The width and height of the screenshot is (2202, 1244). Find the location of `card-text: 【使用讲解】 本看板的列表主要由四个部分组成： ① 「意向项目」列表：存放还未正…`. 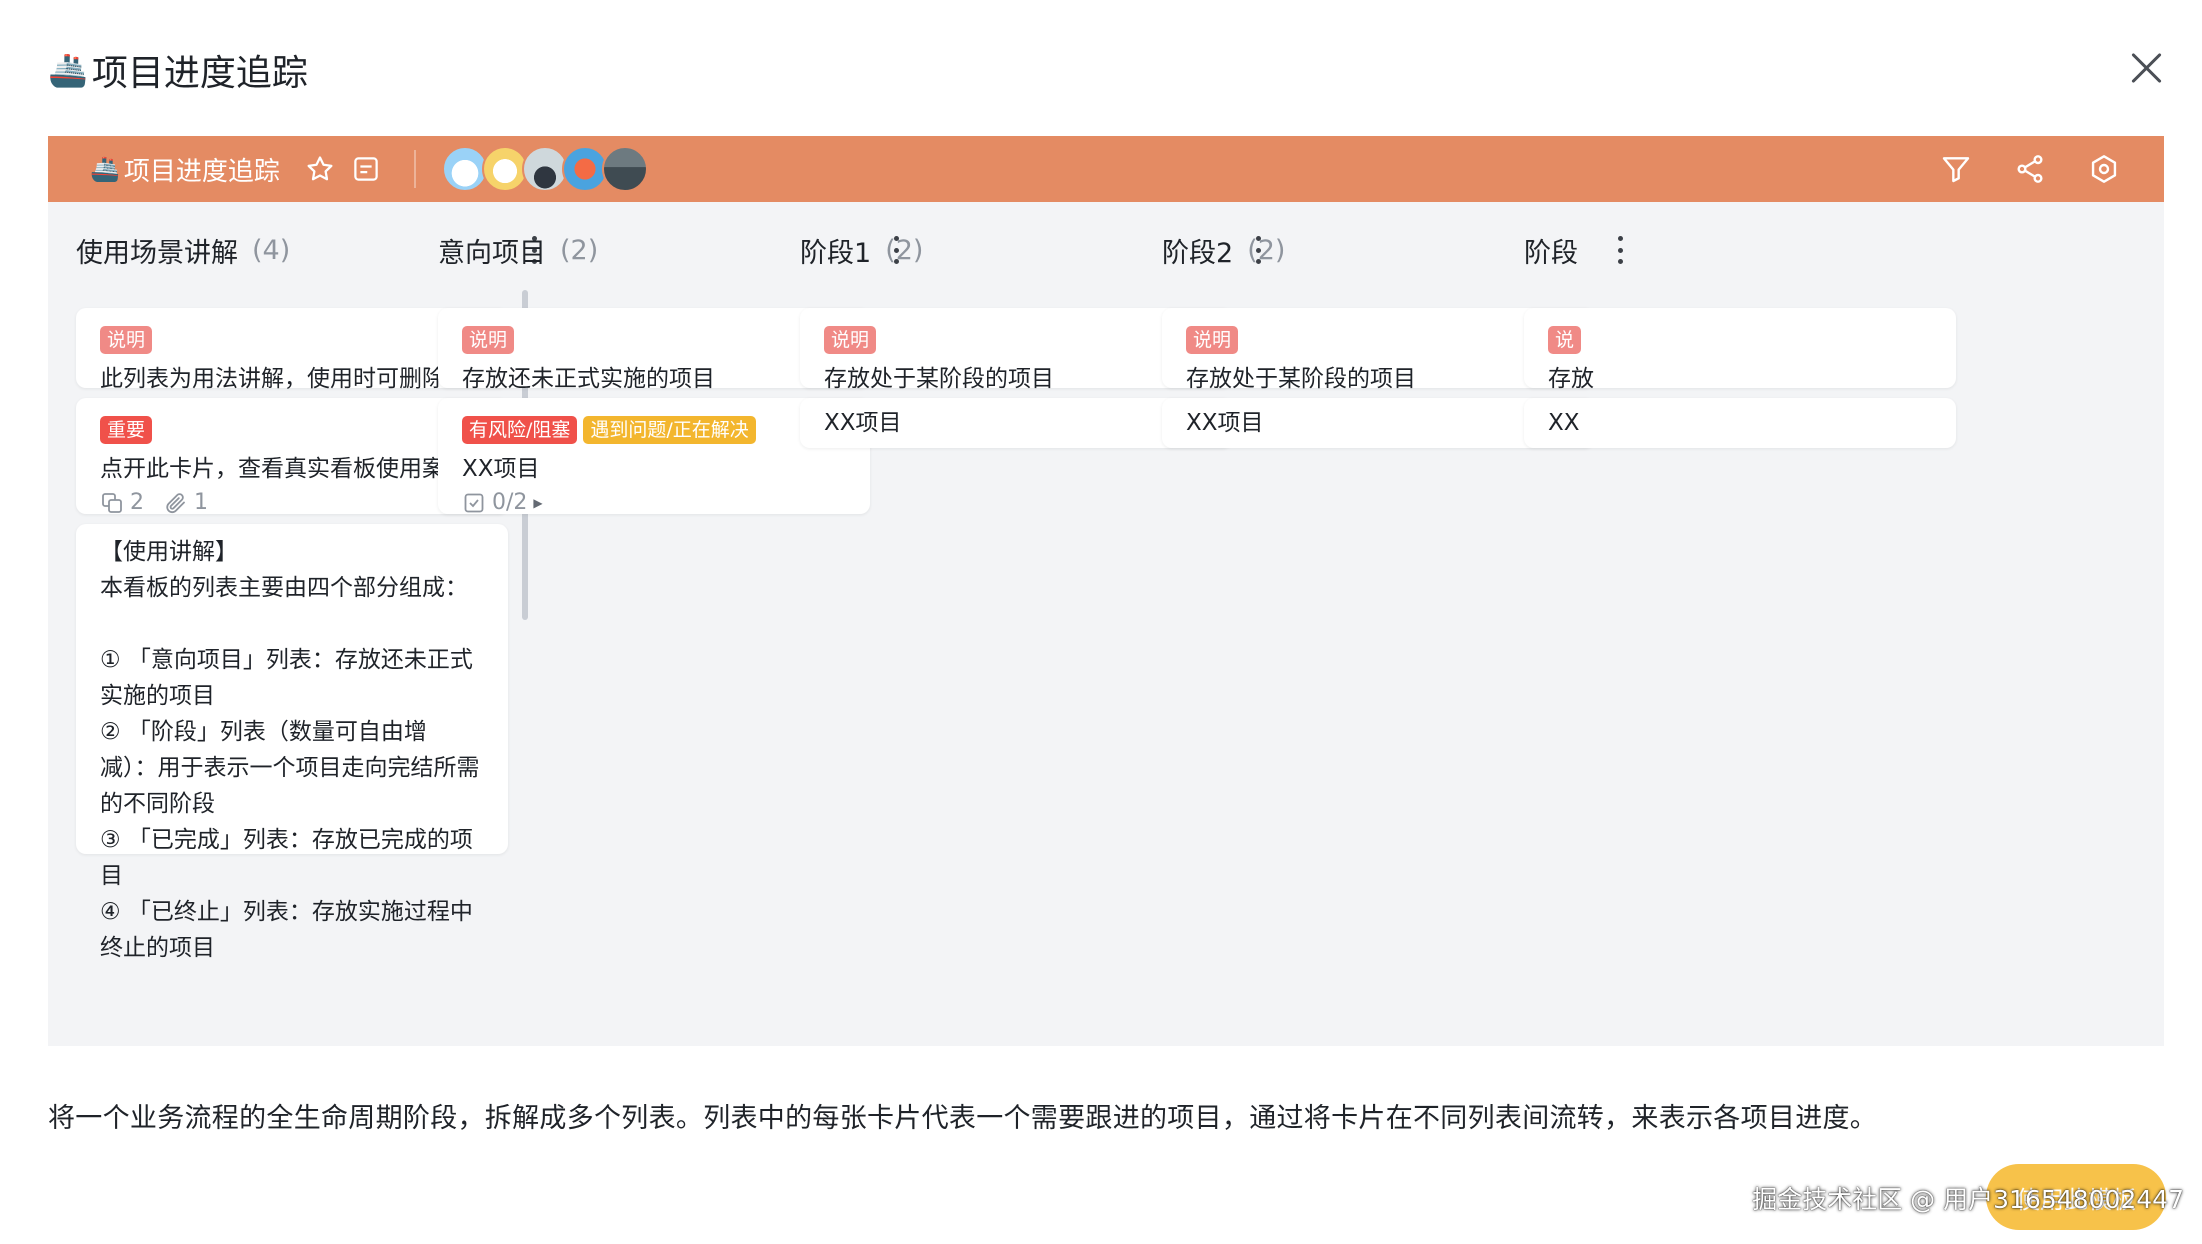

card-text: 【使用讲解】 本看板的列表主要由四个部分组成： ① 「意向项目」列表：存放还未正… is located at coordinates (290, 750).